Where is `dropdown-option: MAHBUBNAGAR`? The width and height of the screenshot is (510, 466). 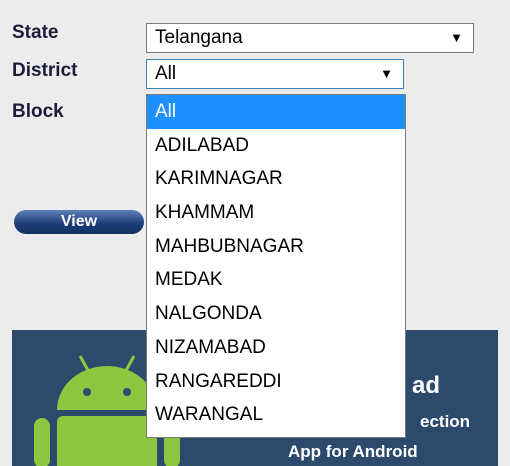
dropdown-option: MAHBUBNAGAR is located at coordinates (276, 247).